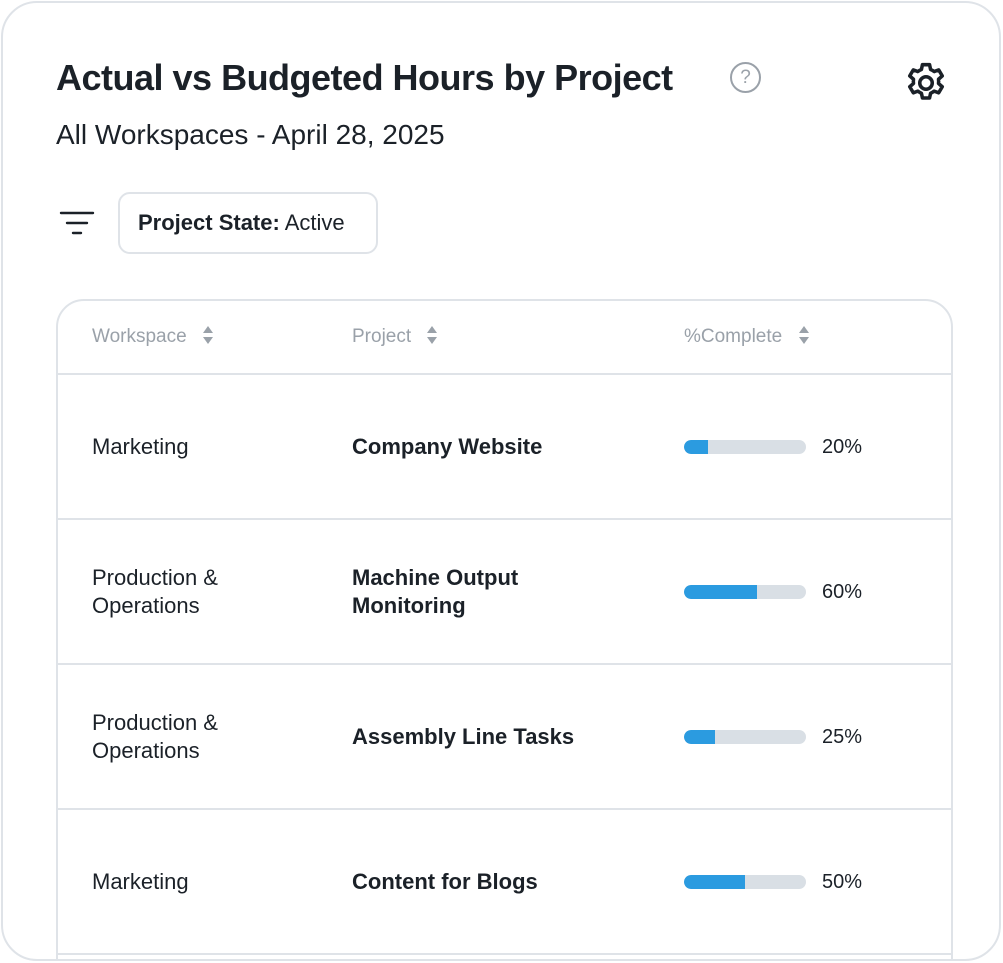  What do you see at coordinates (382, 336) in the screenshot?
I see `column-header-label: Project` at bounding box center [382, 336].